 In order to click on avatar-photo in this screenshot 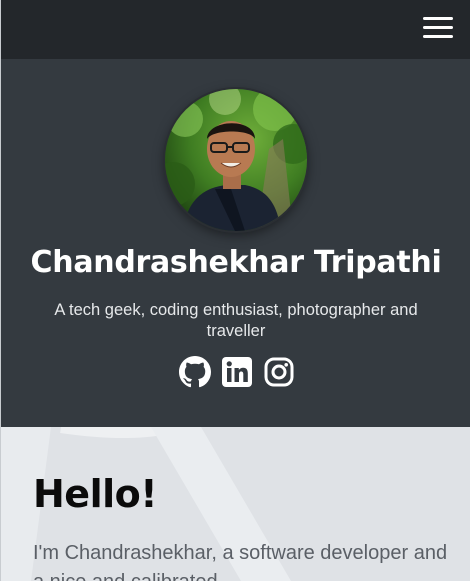, I will do `click(236, 160)`.